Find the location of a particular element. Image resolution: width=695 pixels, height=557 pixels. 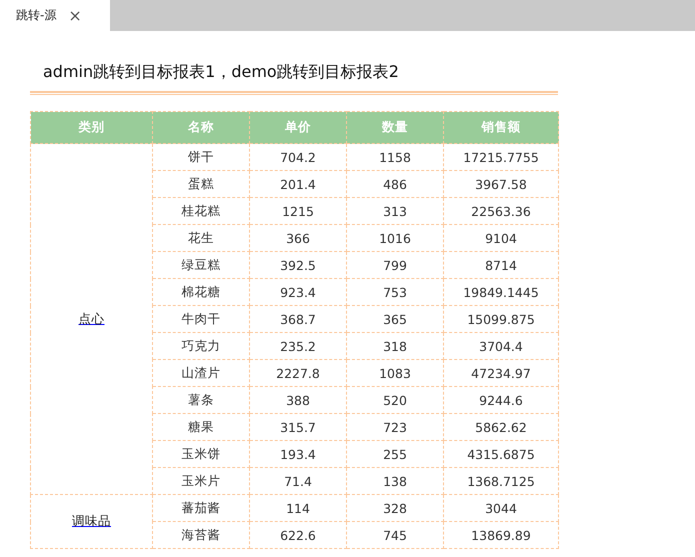

table-cell: 1215 is located at coordinates (298, 211).